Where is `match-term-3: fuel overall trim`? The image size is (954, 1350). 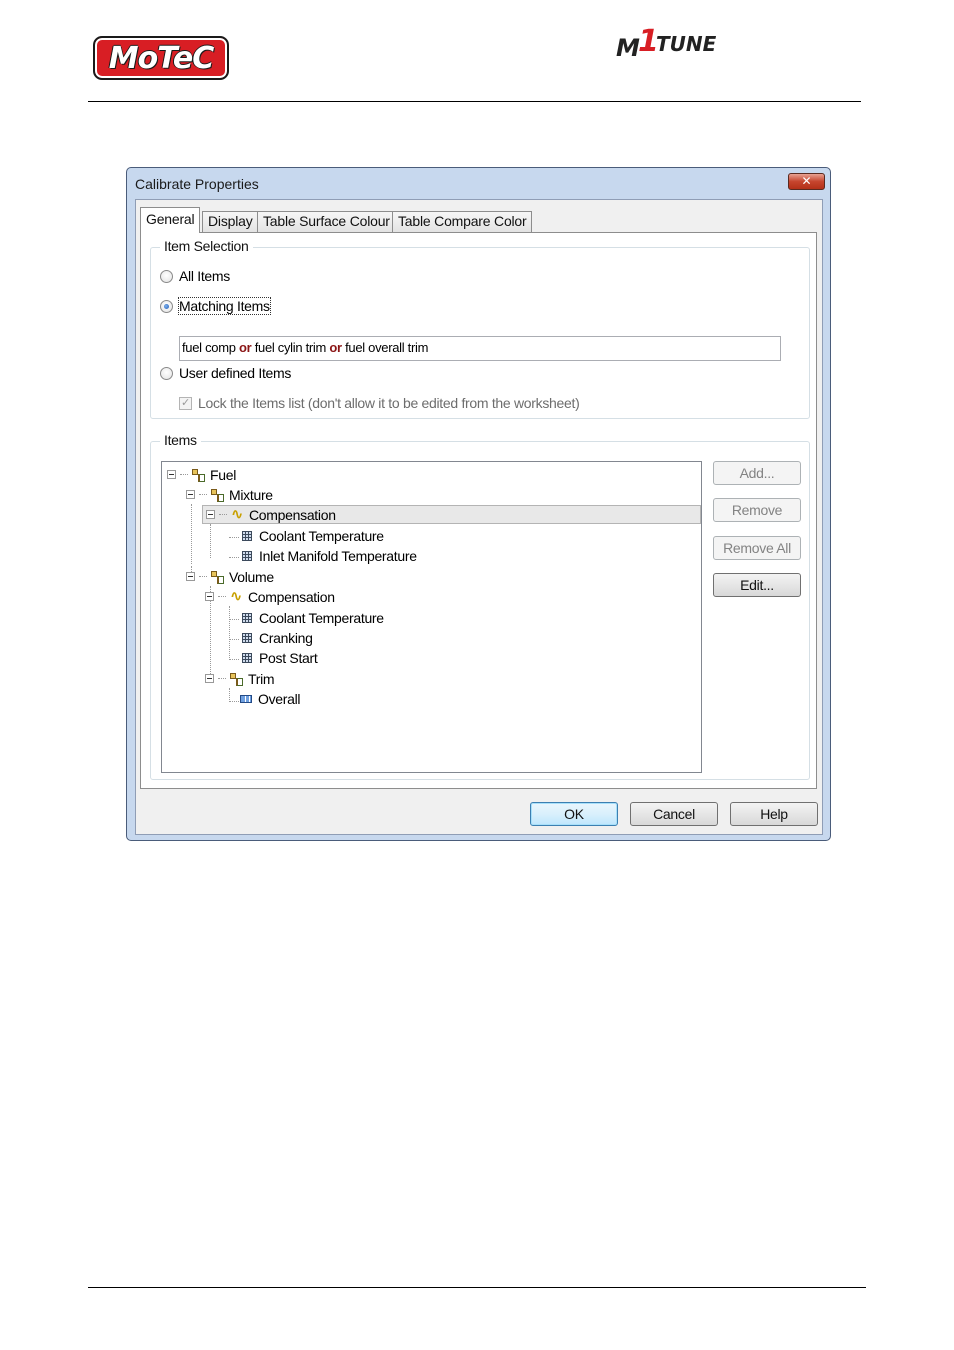
match-term-3: fuel overall trim is located at coordinates (387, 347).